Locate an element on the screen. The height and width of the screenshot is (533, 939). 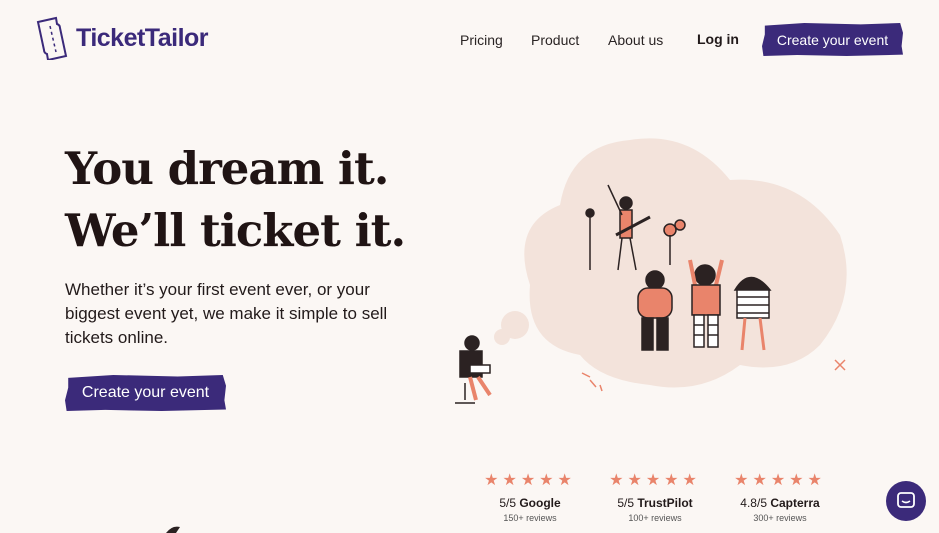
chat-icon is located at coordinates (906, 500).